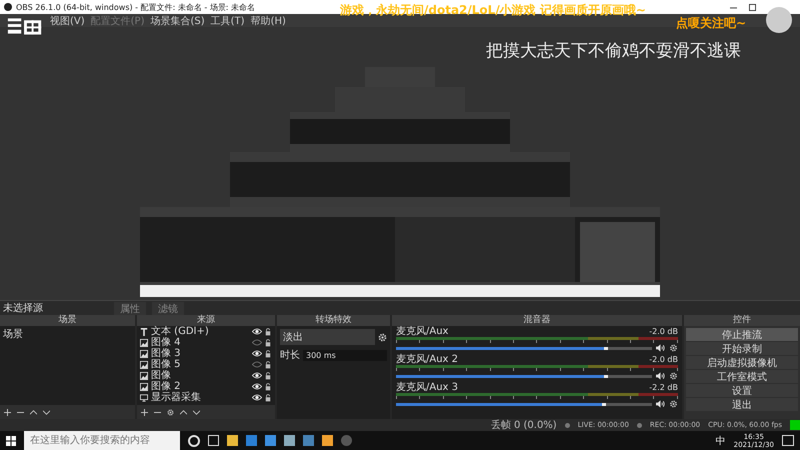  Describe the element at coordinates (200, 397) in the screenshot. I see `source-item: 显示器采集` at that location.